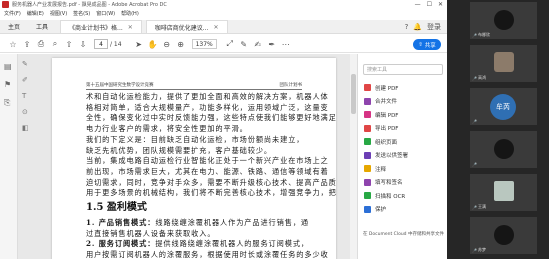 The image size is (549, 259). I want to click on tab-document-2: 咖啡店商优化建议... ✕, so click(186, 26).